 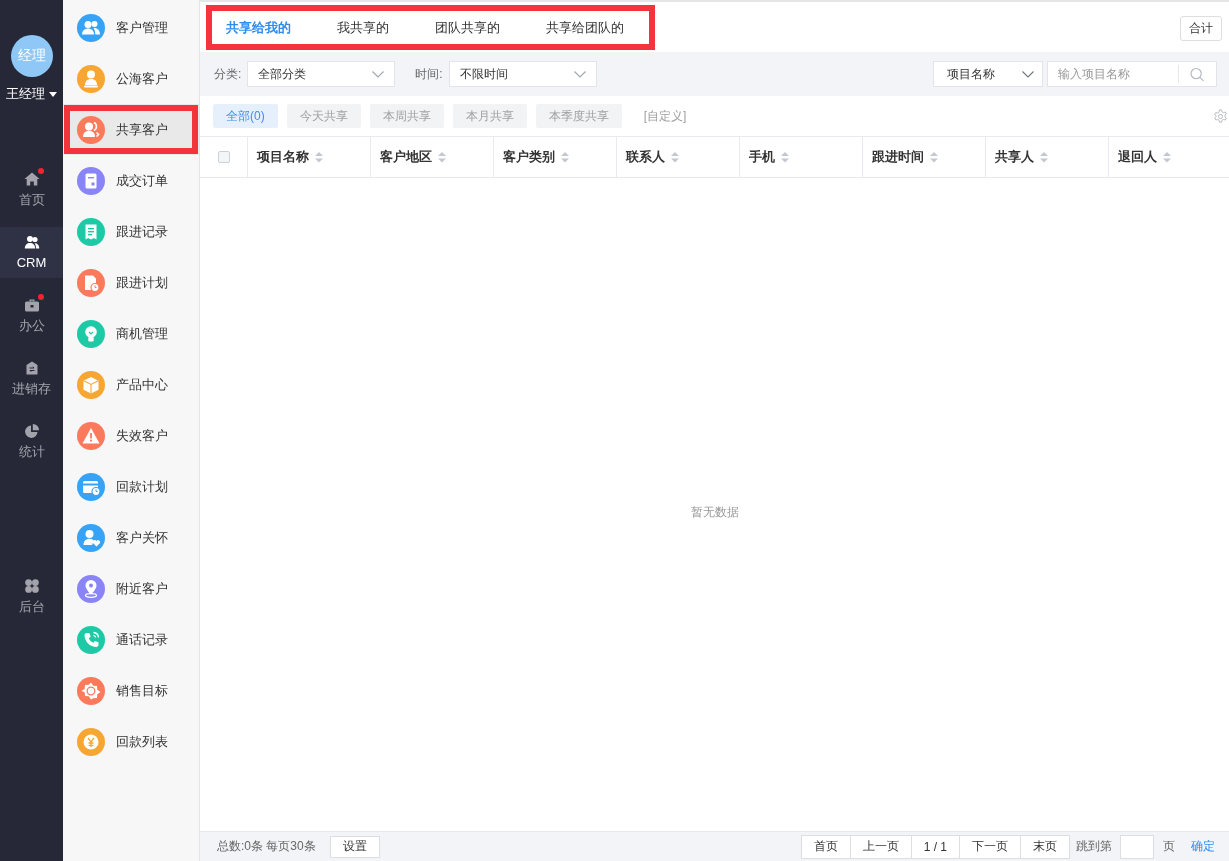 What do you see at coordinates (31, 179) in the screenshot?
I see `home-icon` at bounding box center [31, 179].